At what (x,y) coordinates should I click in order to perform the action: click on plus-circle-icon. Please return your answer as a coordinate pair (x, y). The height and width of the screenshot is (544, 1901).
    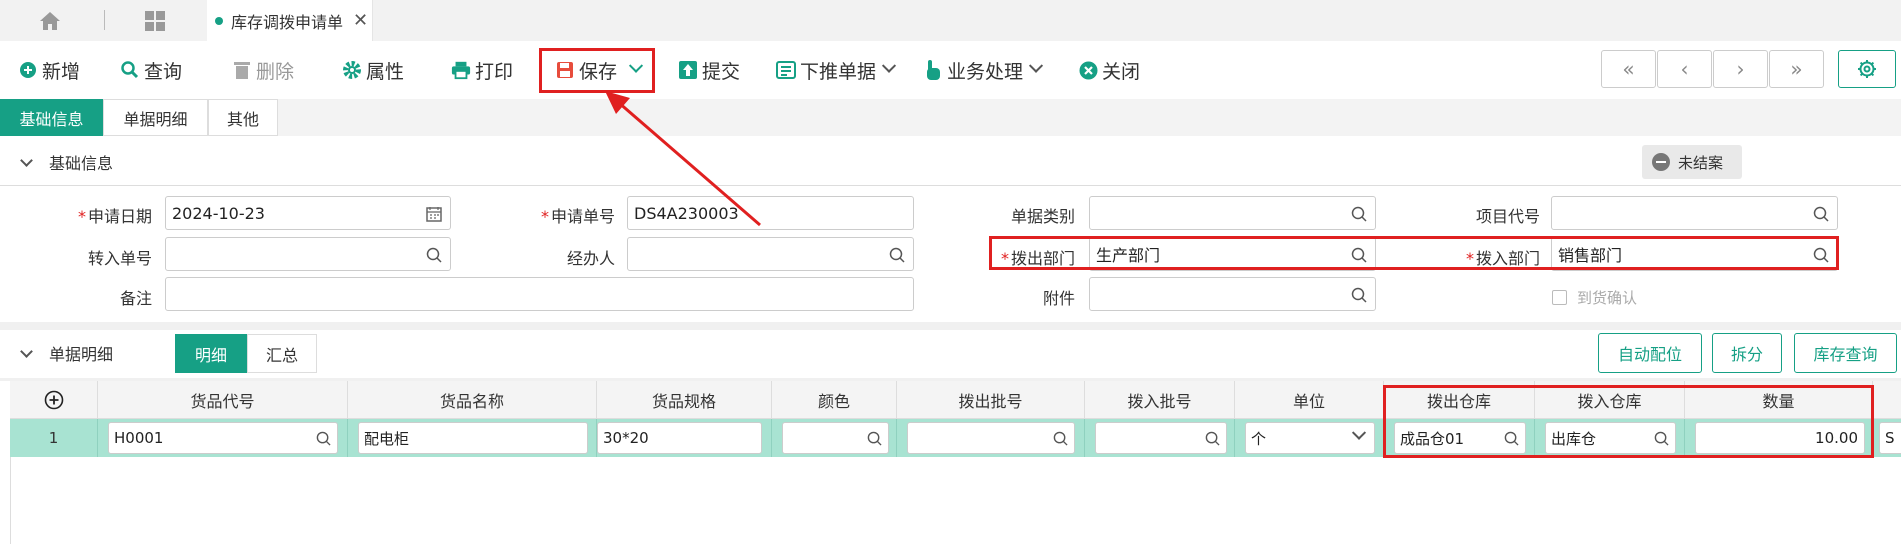
    Looking at the image, I should click on (54, 400).